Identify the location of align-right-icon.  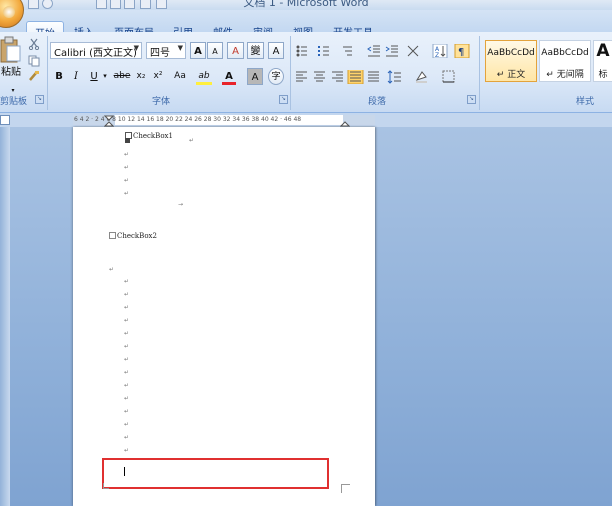
(337, 76).